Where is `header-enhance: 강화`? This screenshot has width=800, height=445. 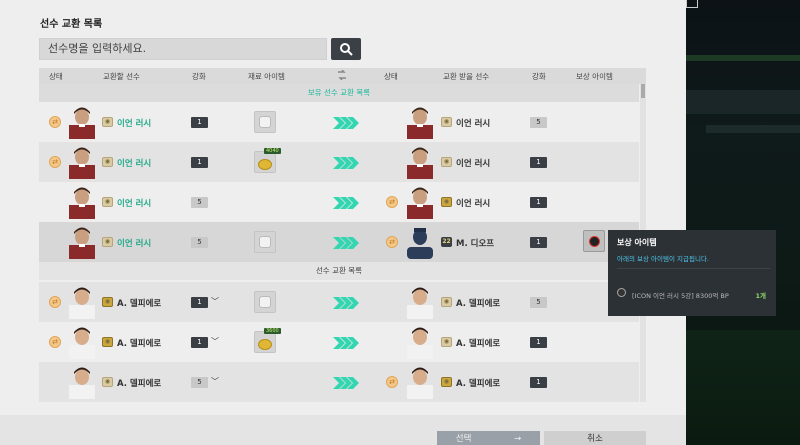 header-enhance: 강화 is located at coordinates (199, 76).